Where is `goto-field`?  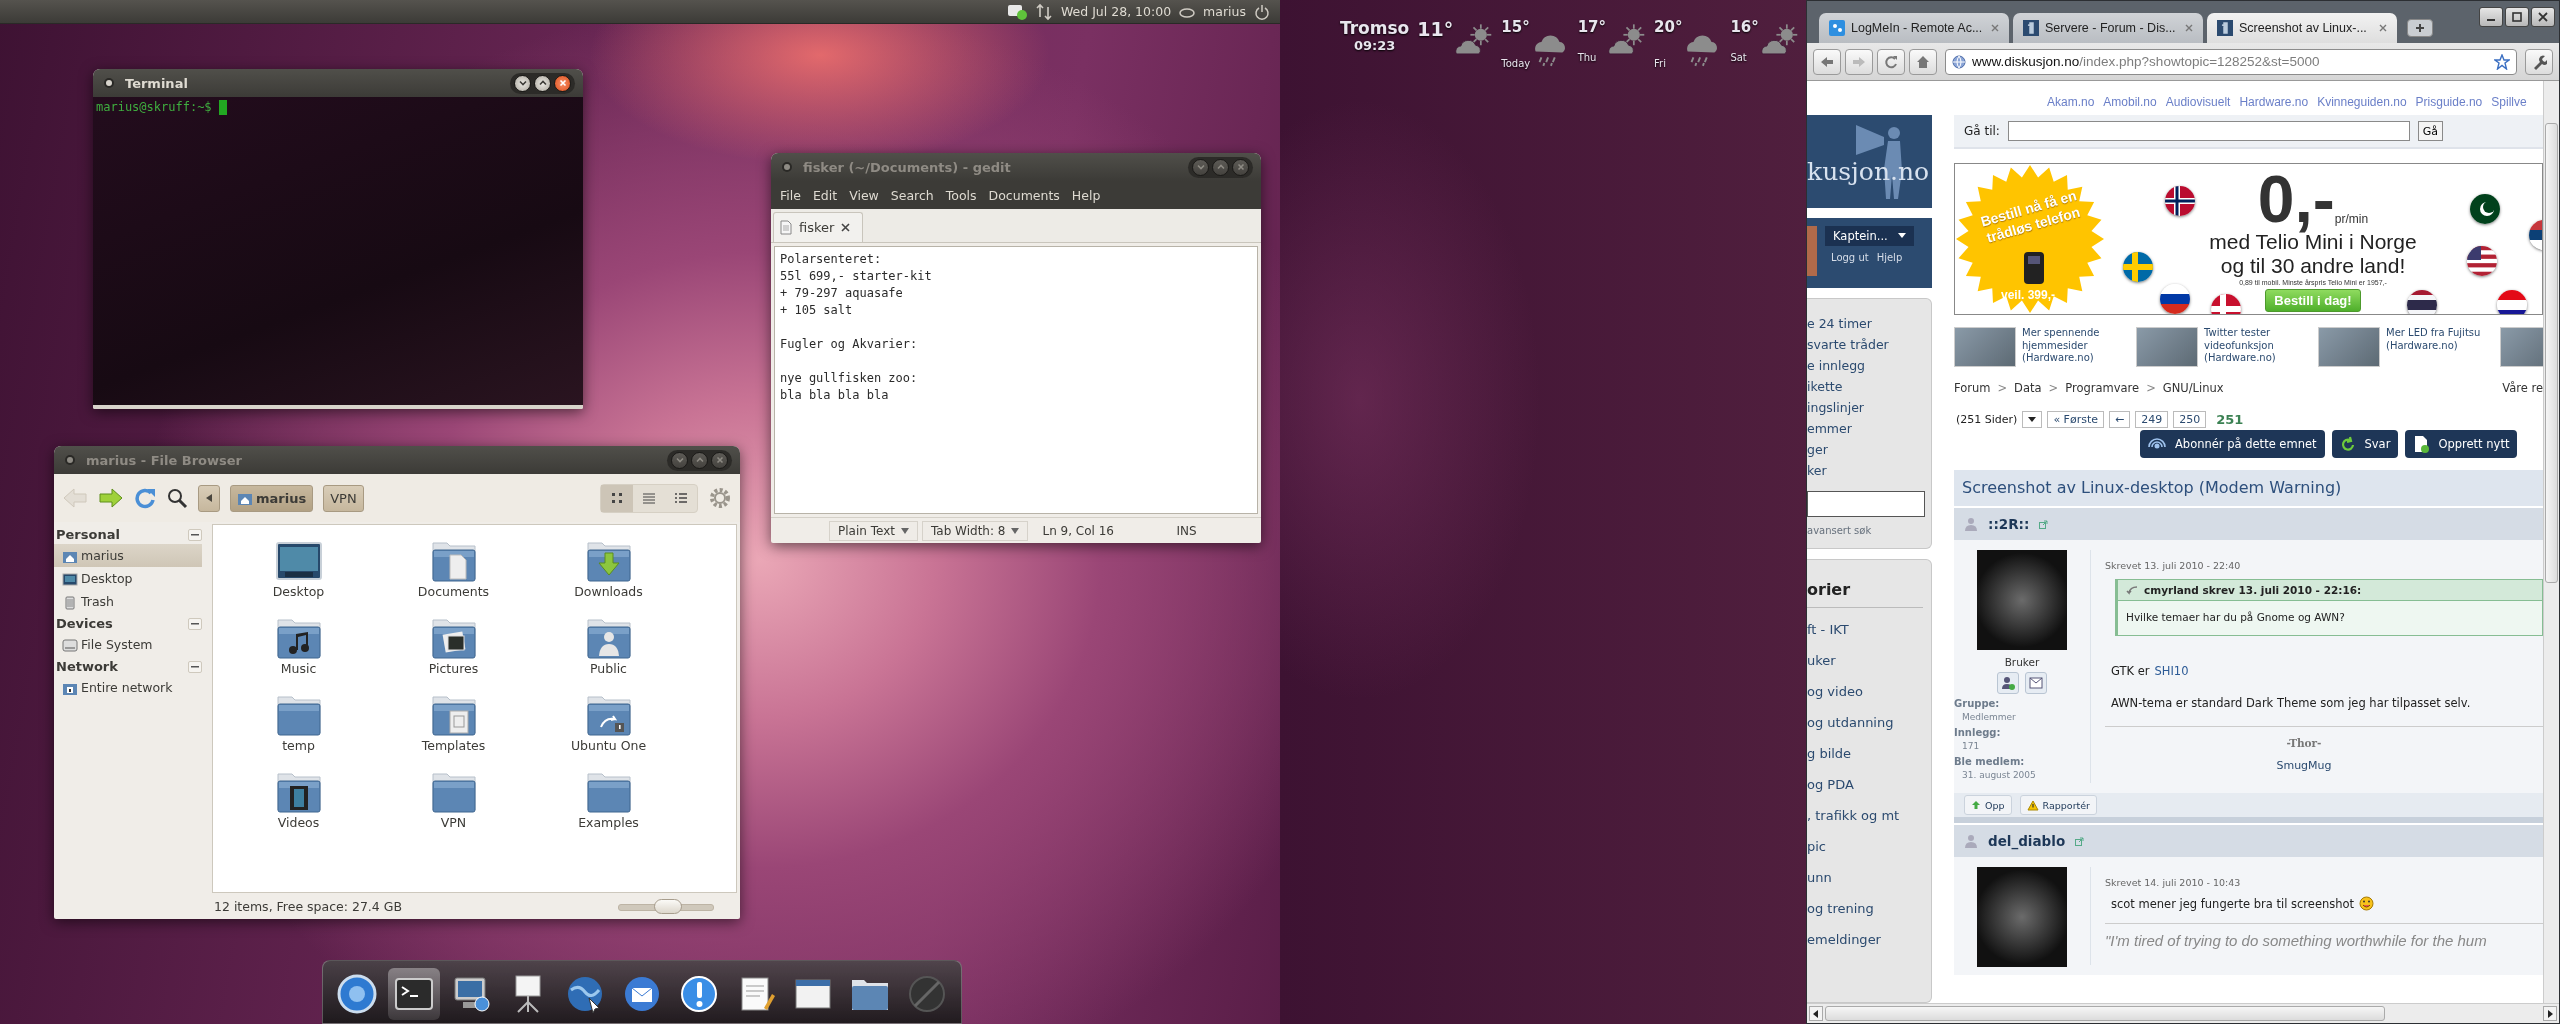
goto-field is located at coordinates (2208, 131).